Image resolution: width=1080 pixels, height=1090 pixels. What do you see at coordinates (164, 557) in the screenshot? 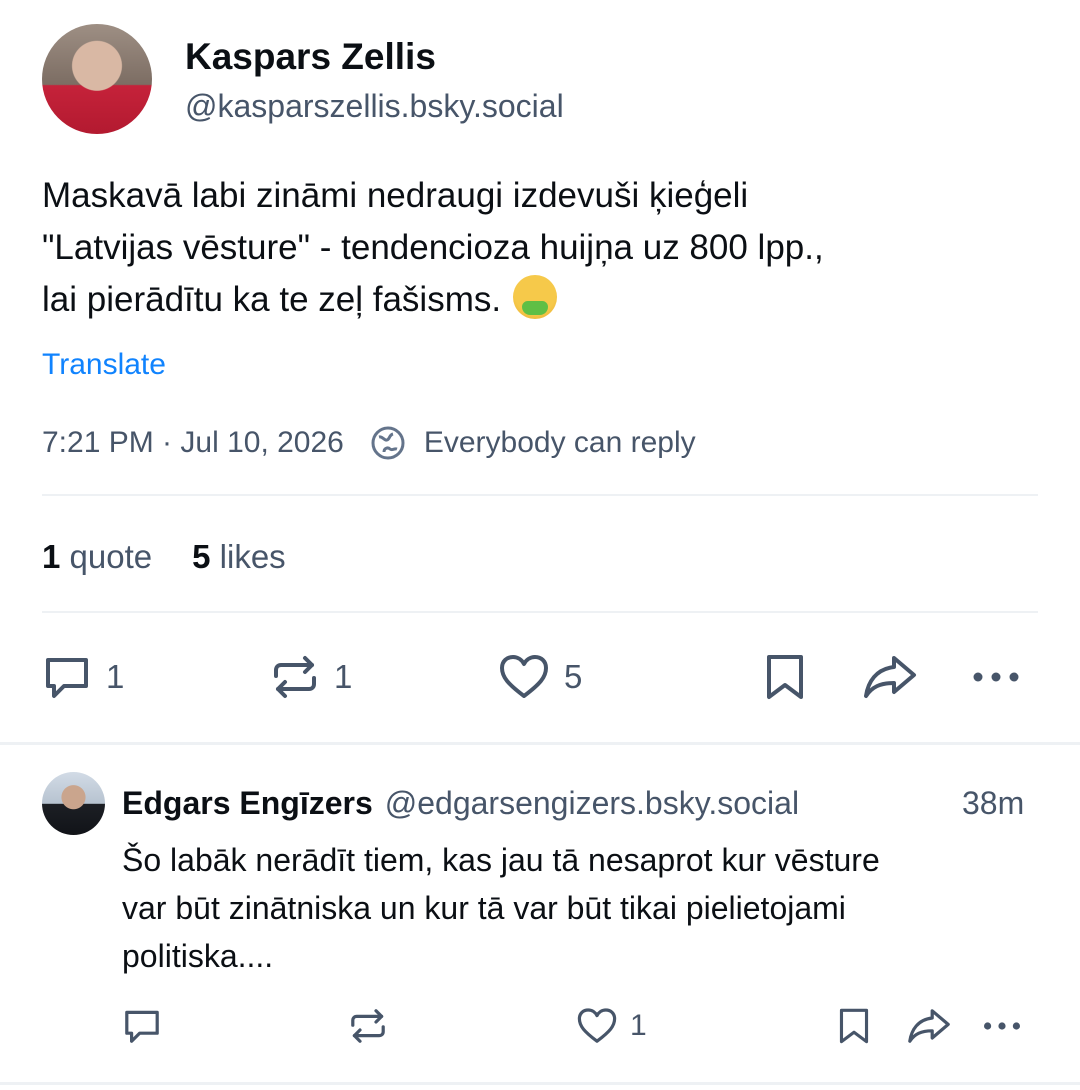
I see `post-stats: 1 quote 5 likes` at bounding box center [164, 557].